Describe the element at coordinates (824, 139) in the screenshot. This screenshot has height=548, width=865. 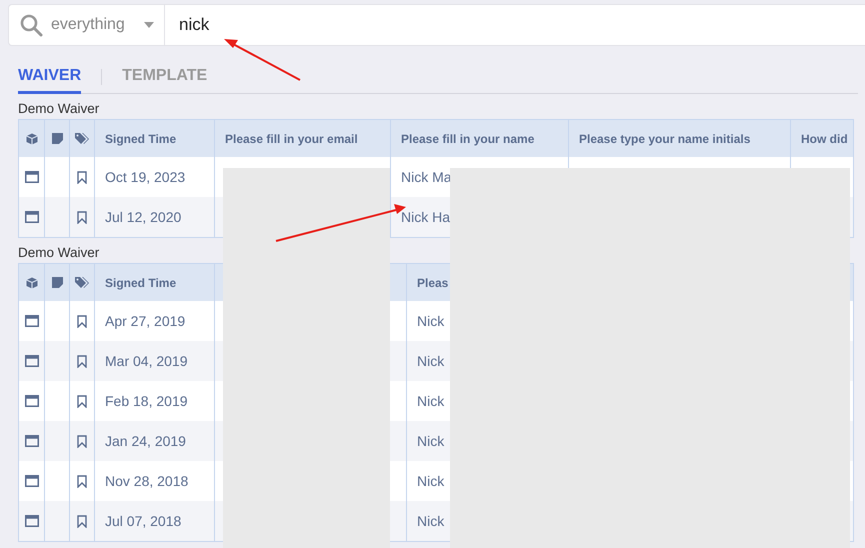
I see `column-header: How did` at that location.